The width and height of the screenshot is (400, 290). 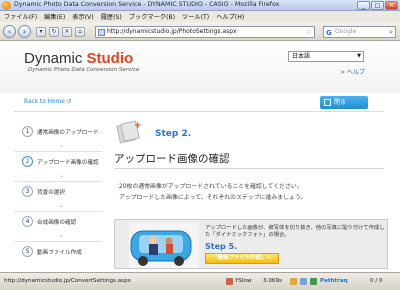 What do you see at coordinates (326, 56) in the screenshot?
I see `language-select: 日本語 ▼` at bounding box center [326, 56].